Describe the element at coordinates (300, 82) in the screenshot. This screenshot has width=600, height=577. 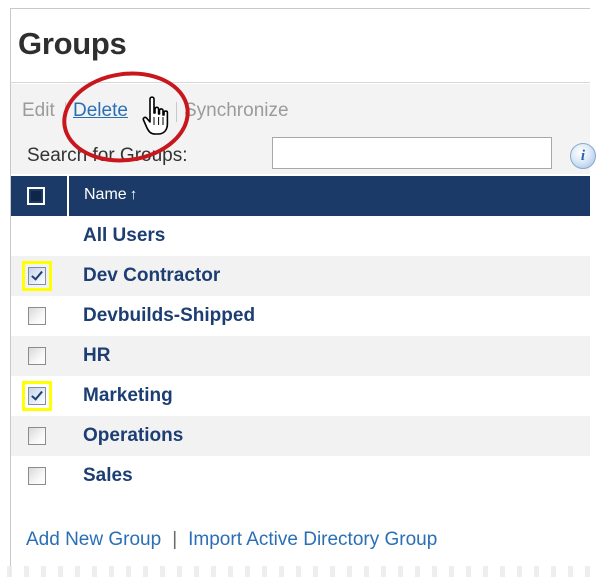
I see `title-divider` at that location.